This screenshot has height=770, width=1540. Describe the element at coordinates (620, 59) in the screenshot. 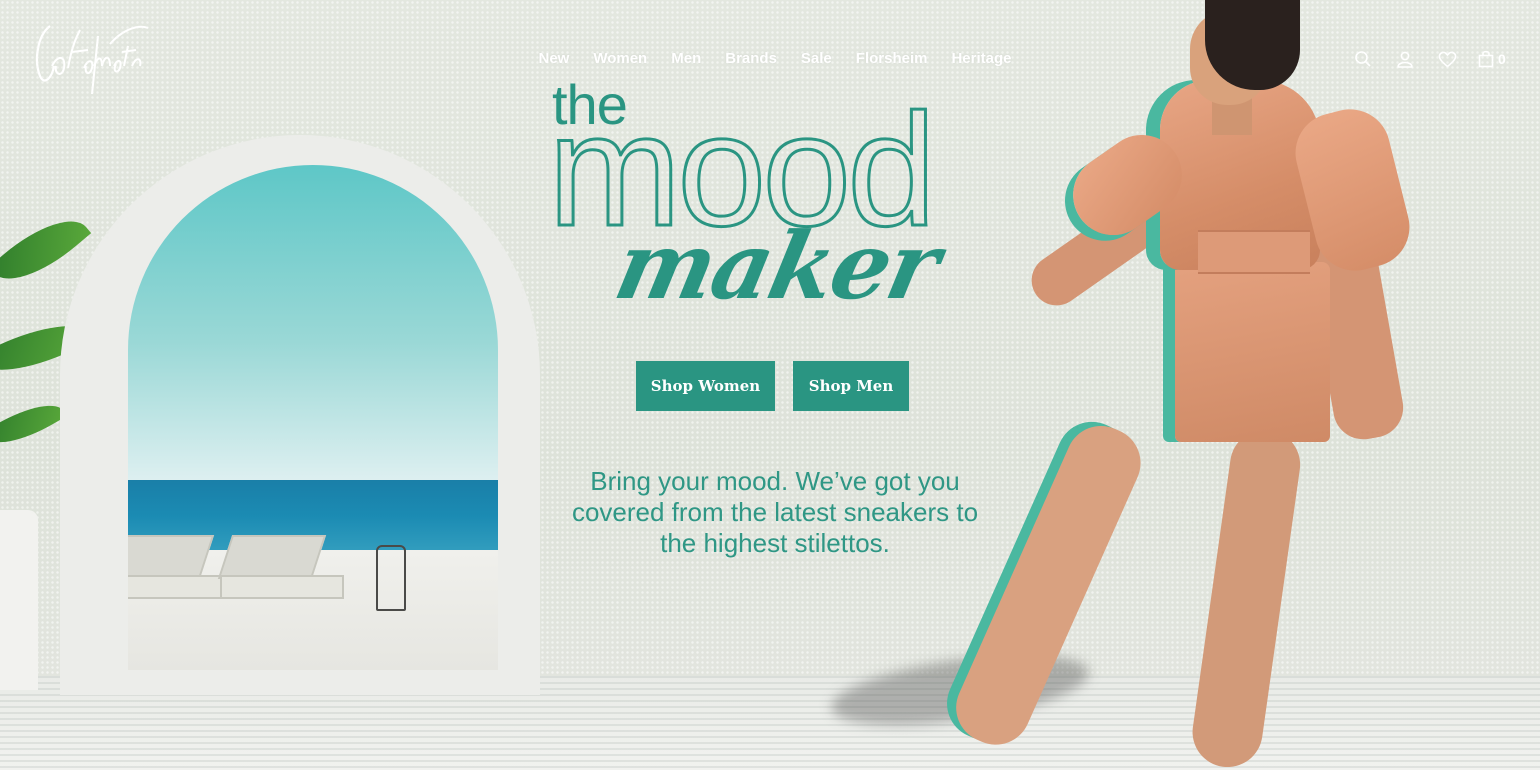

I see `nav-women: Women` at that location.